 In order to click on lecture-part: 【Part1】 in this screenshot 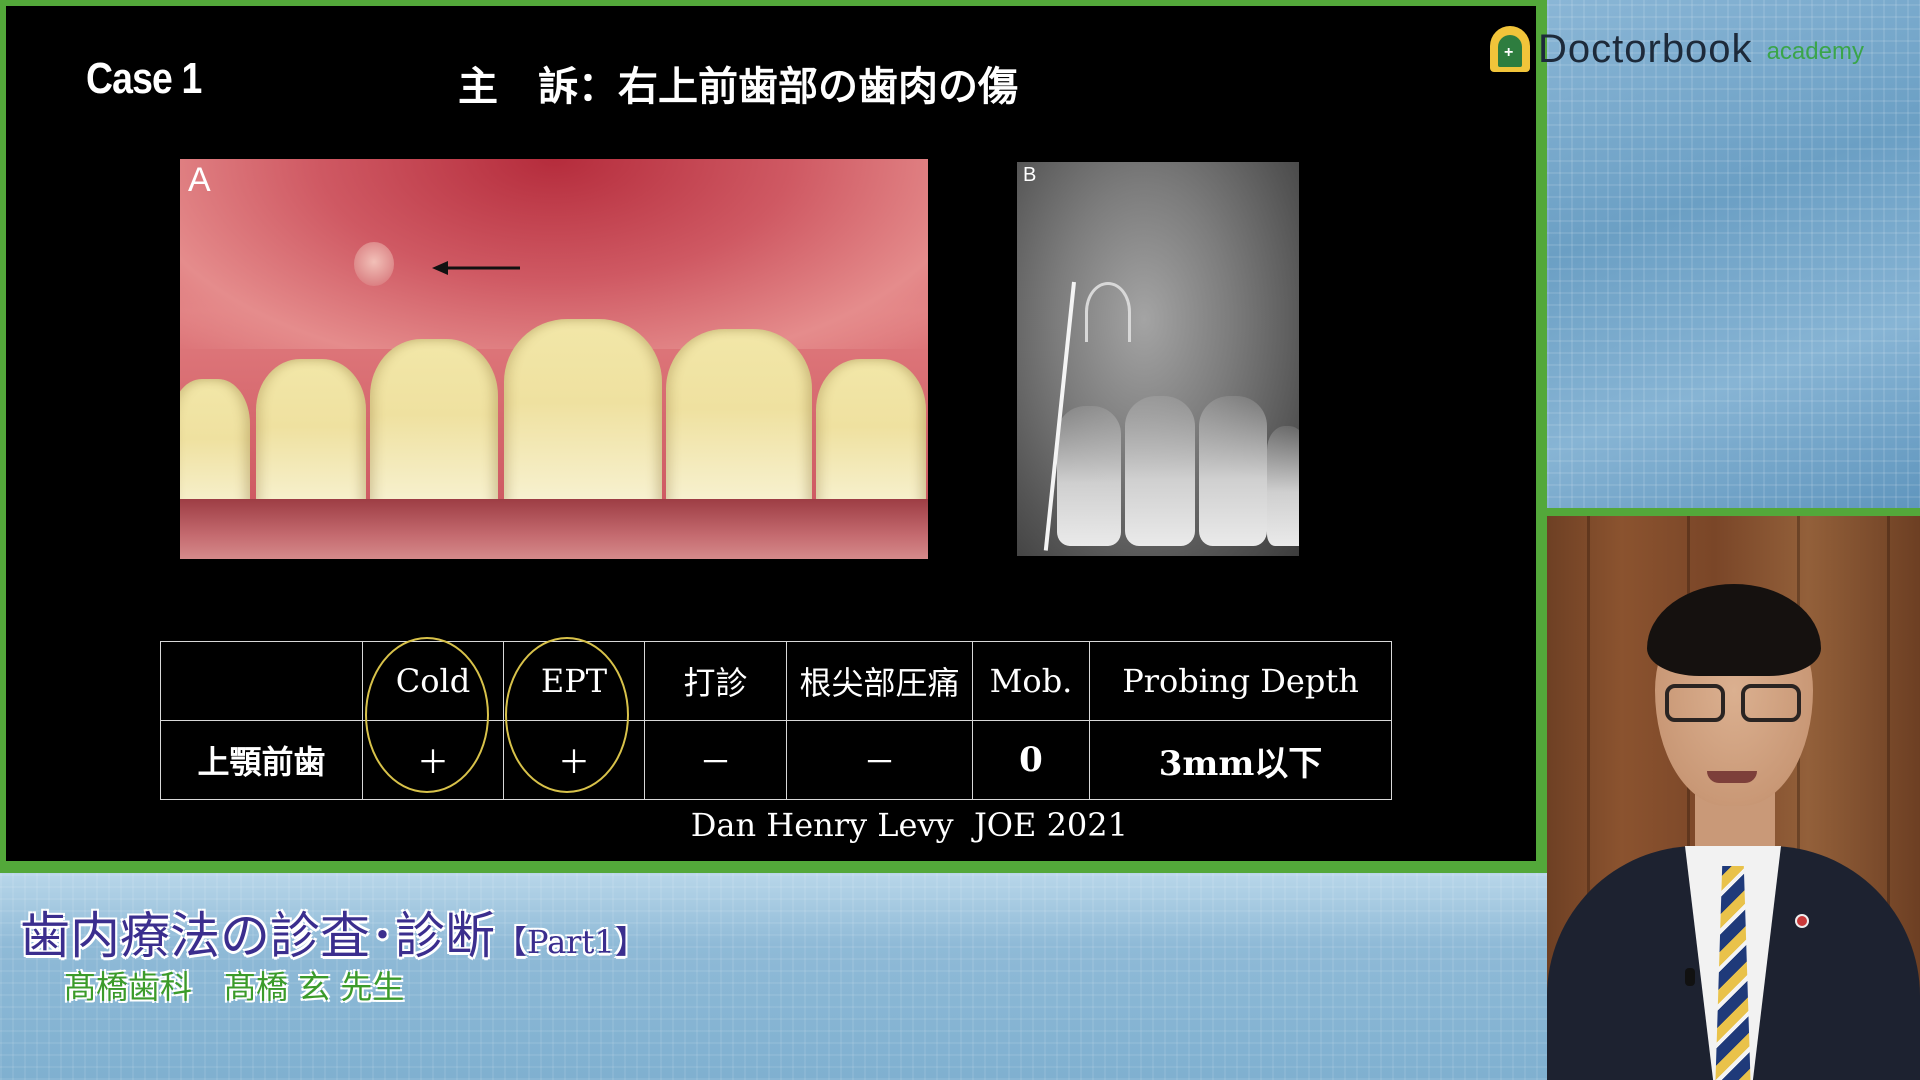, I will do `click(571, 942)`.